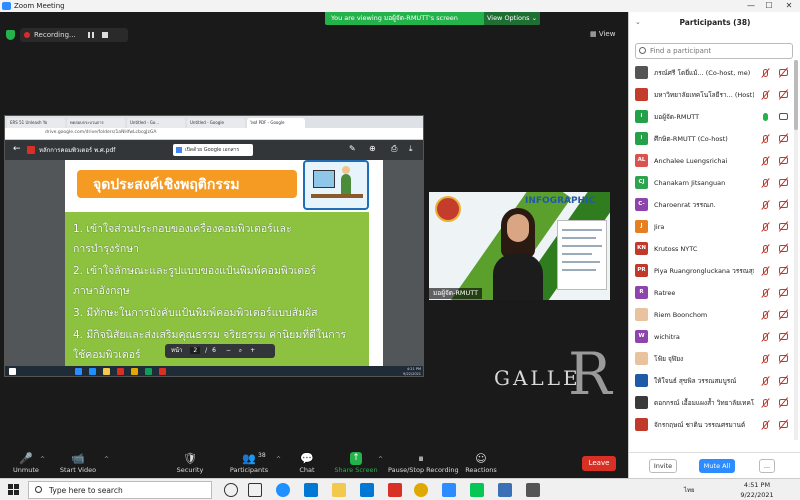 This screenshot has width=800, height=500. What do you see at coordinates (691, 161) in the screenshot?
I see `participant-name: Anchalee Luengsrichai` at bounding box center [691, 161].